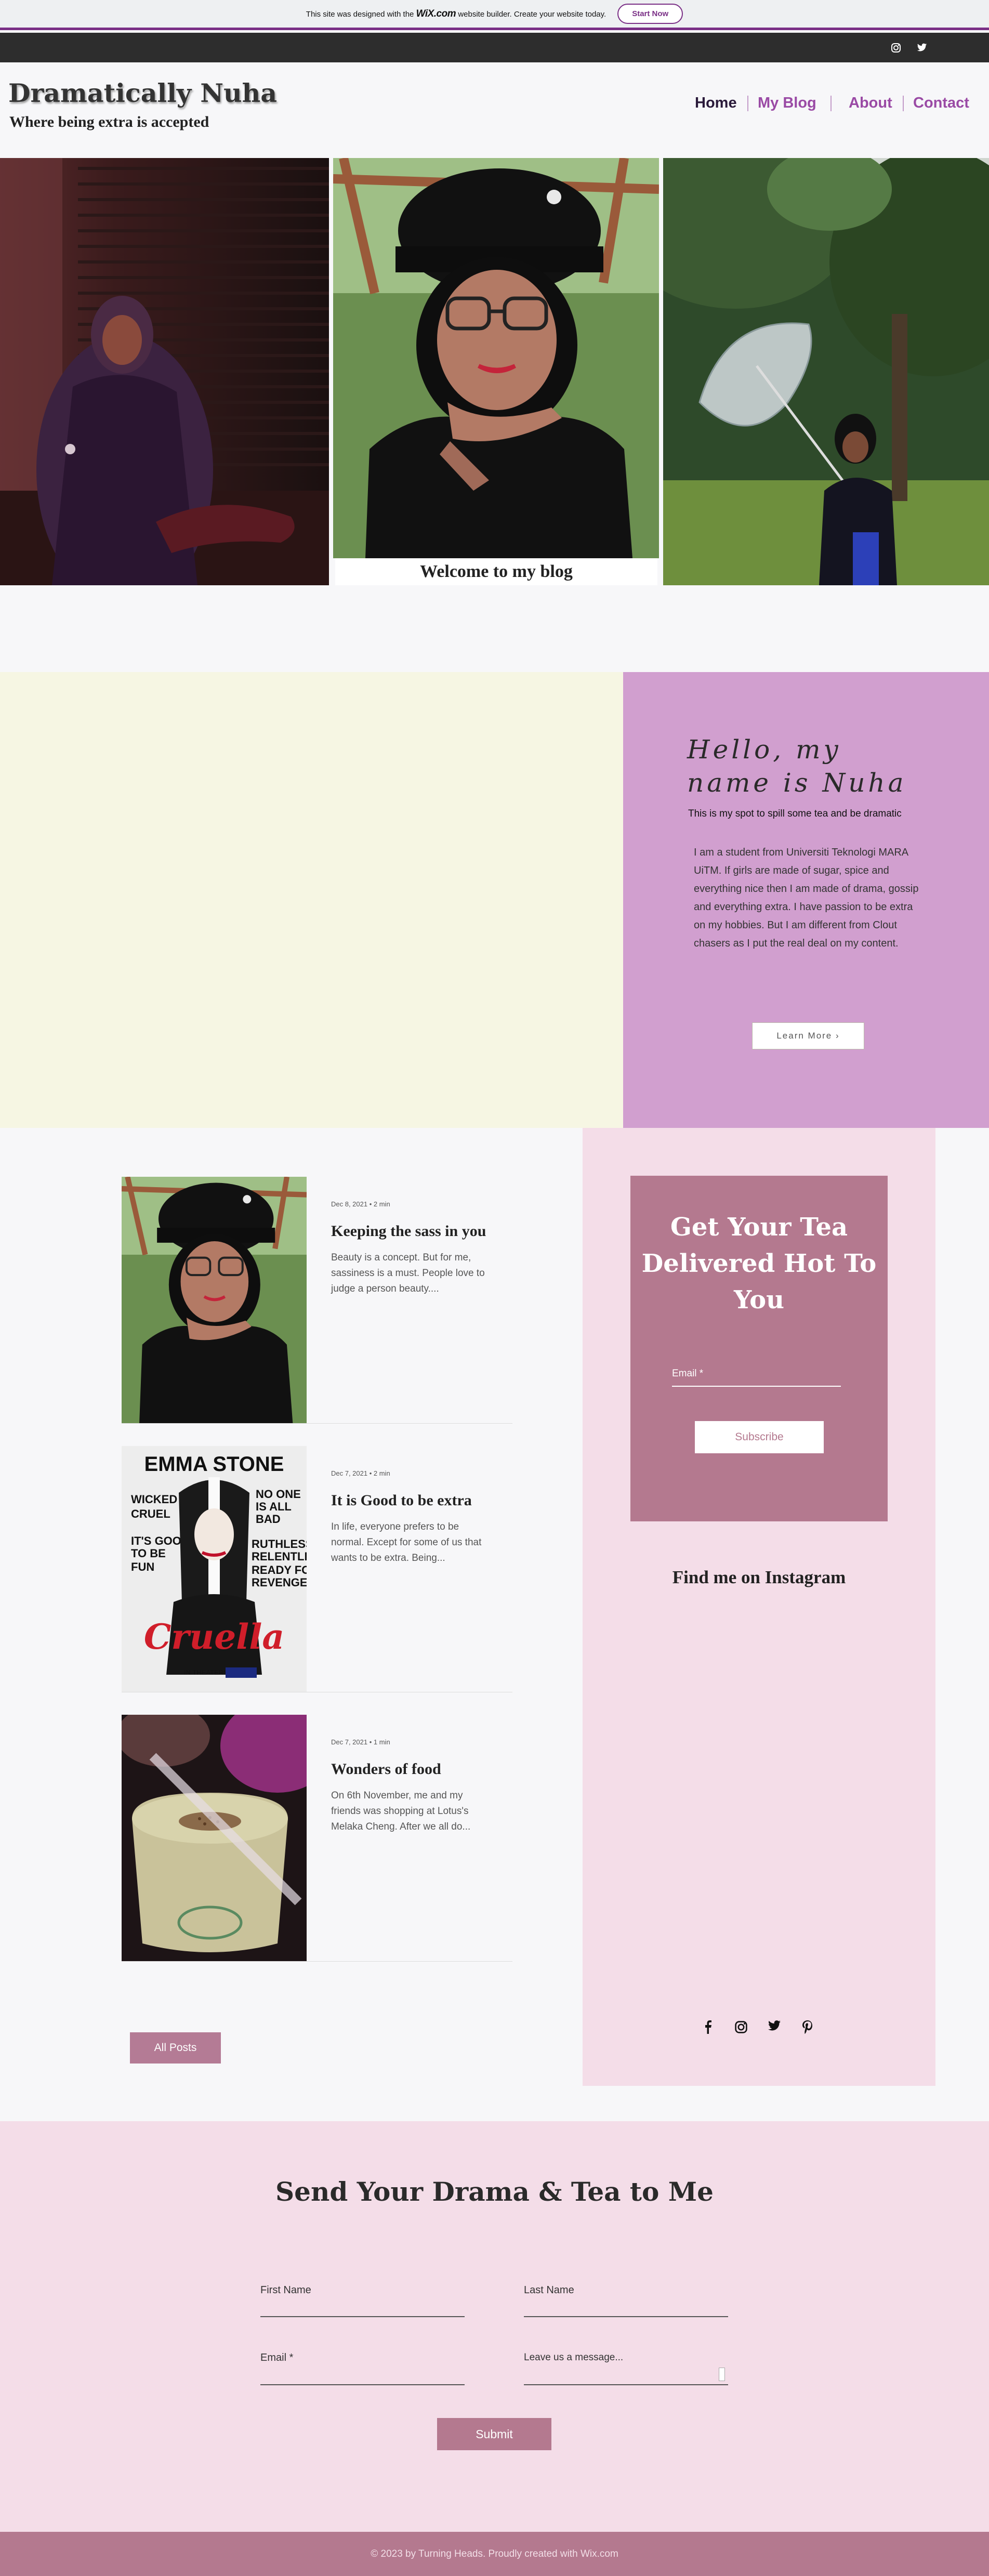 The width and height of the screenshot is (989, 2576). Describe the element at coordinates (494, 2191) in the screenshot. I see `contact-title: Send Your Drama & Tea to Me` at that location.